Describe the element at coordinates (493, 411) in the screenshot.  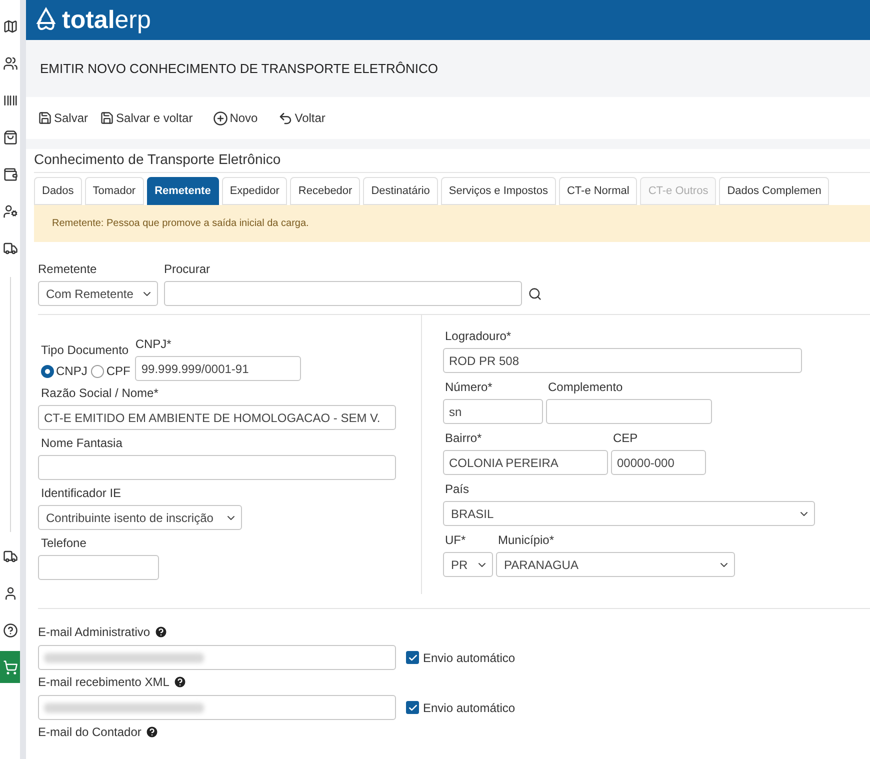
I see `input-field: sn` at that location.